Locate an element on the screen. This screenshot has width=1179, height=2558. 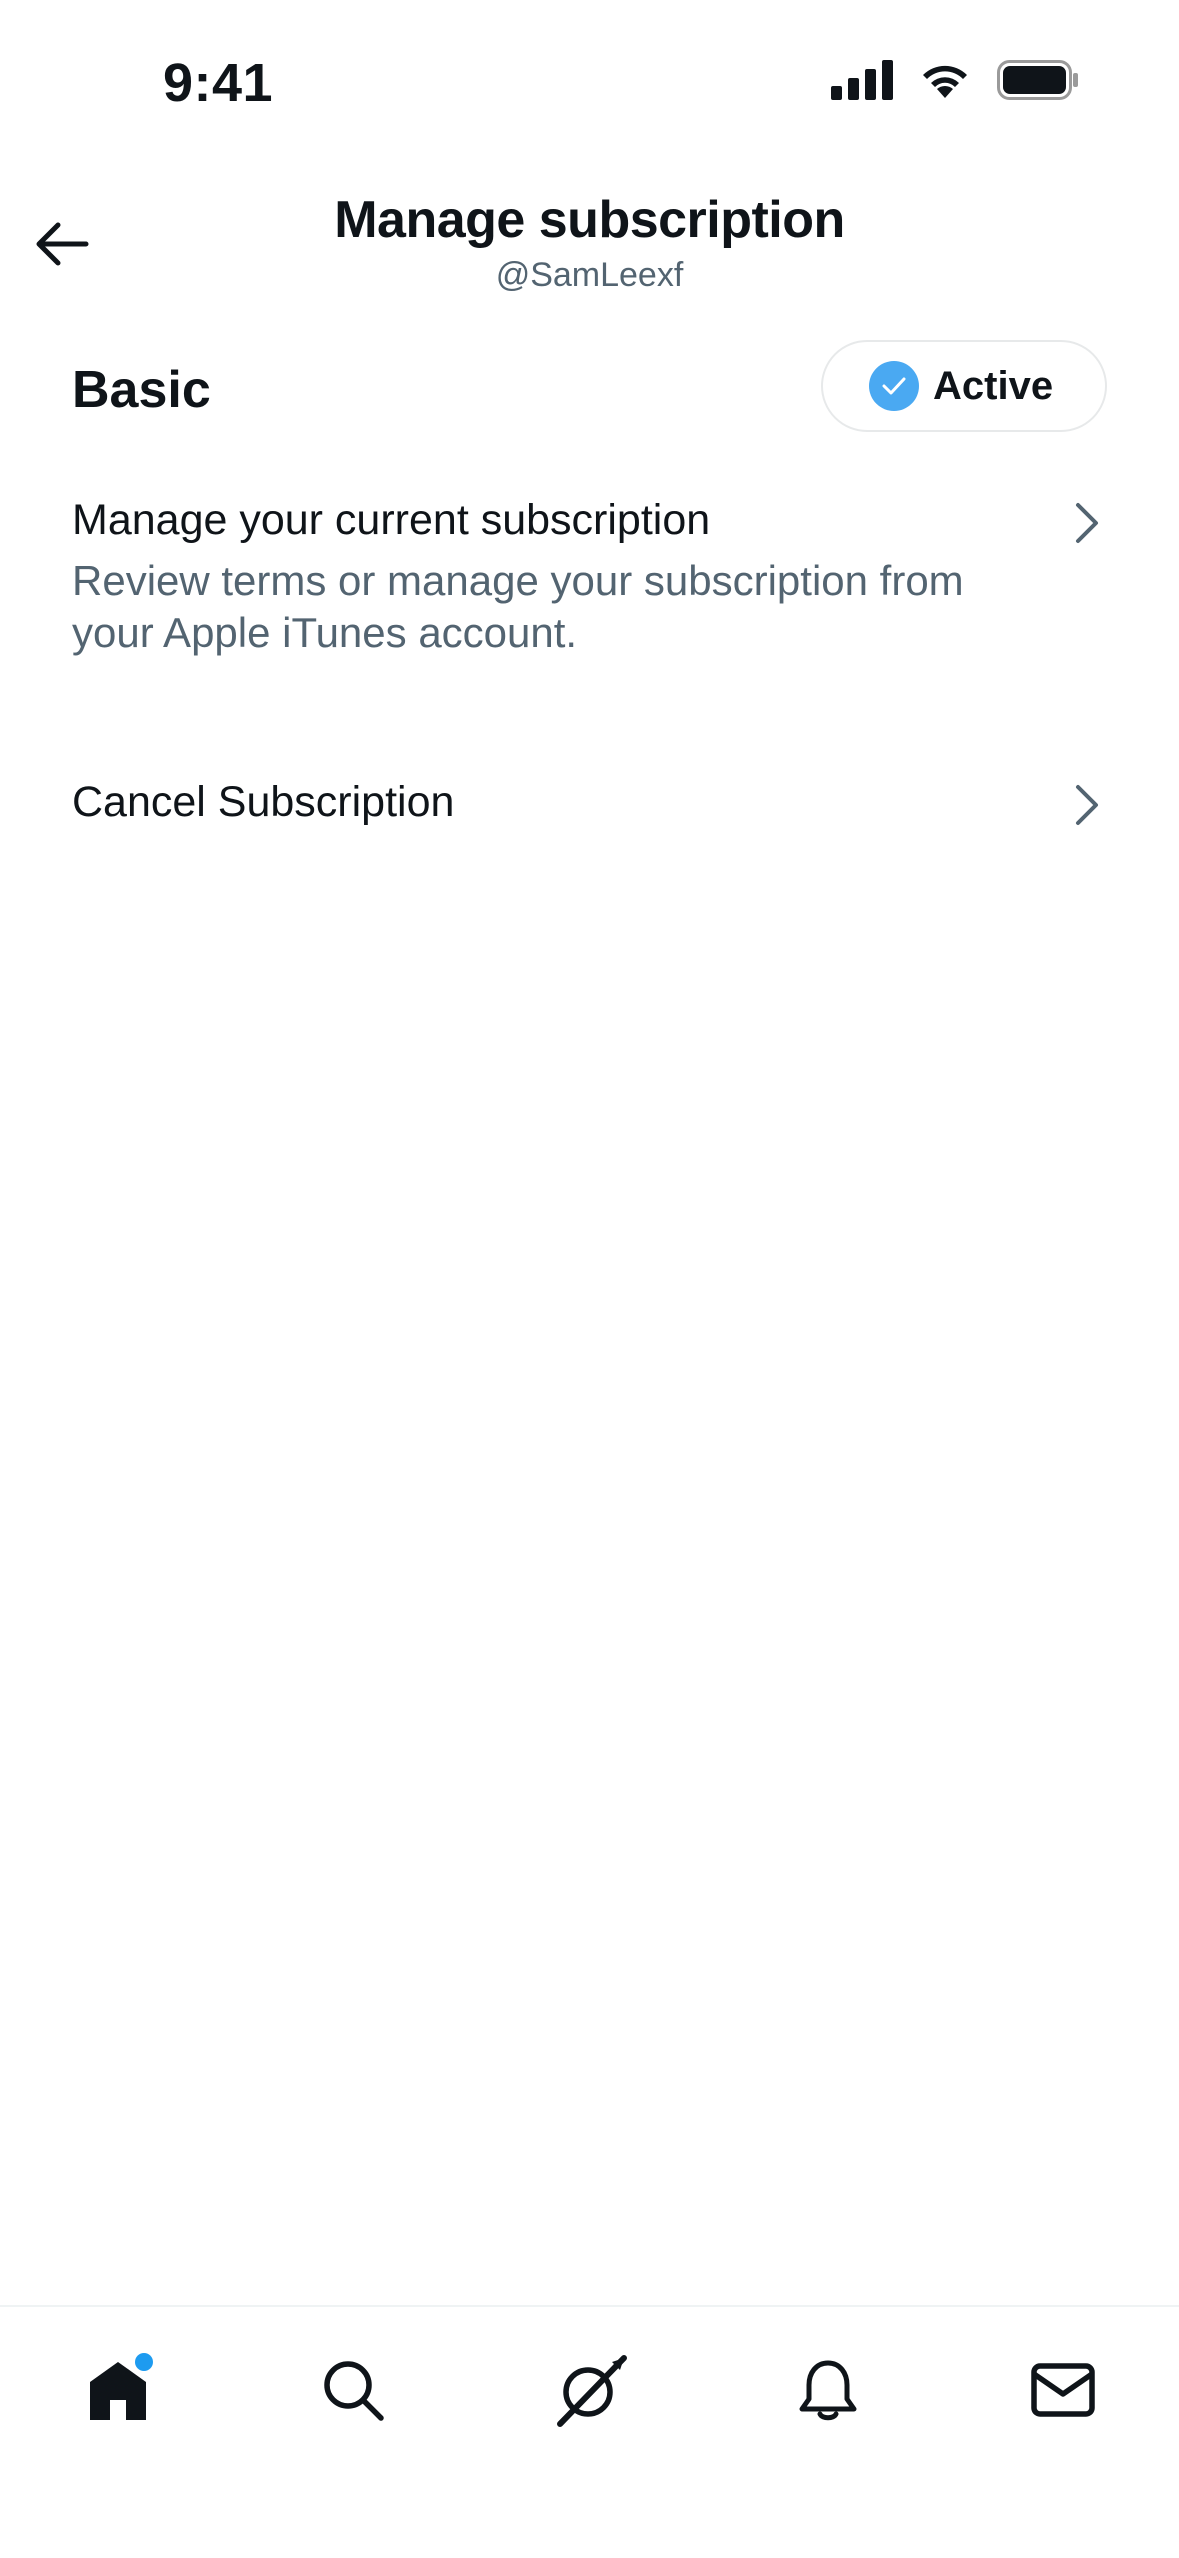
notification-dot is located at coordinates (144, 2362).